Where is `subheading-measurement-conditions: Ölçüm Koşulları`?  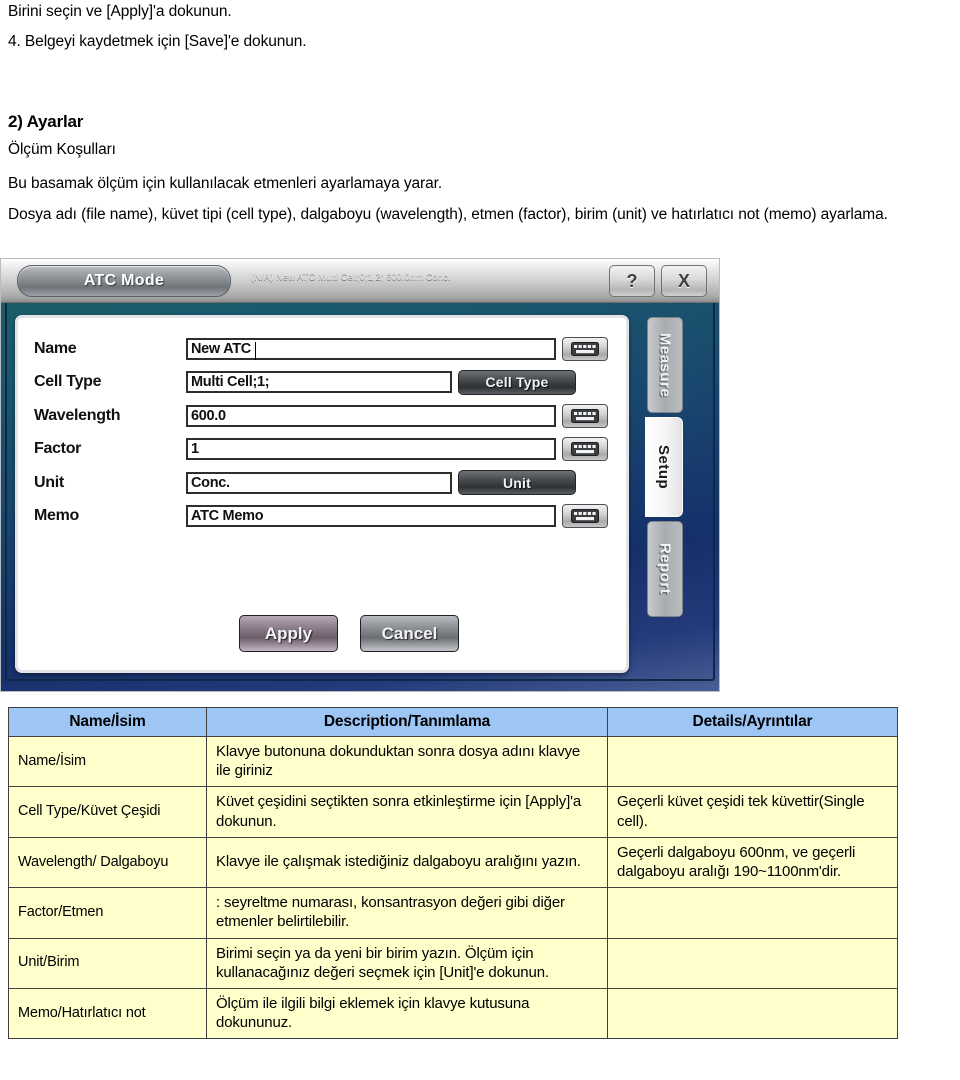
subheading-measurement-conditions: Ölçüm Koşulları is located at coordinates (62, 149).